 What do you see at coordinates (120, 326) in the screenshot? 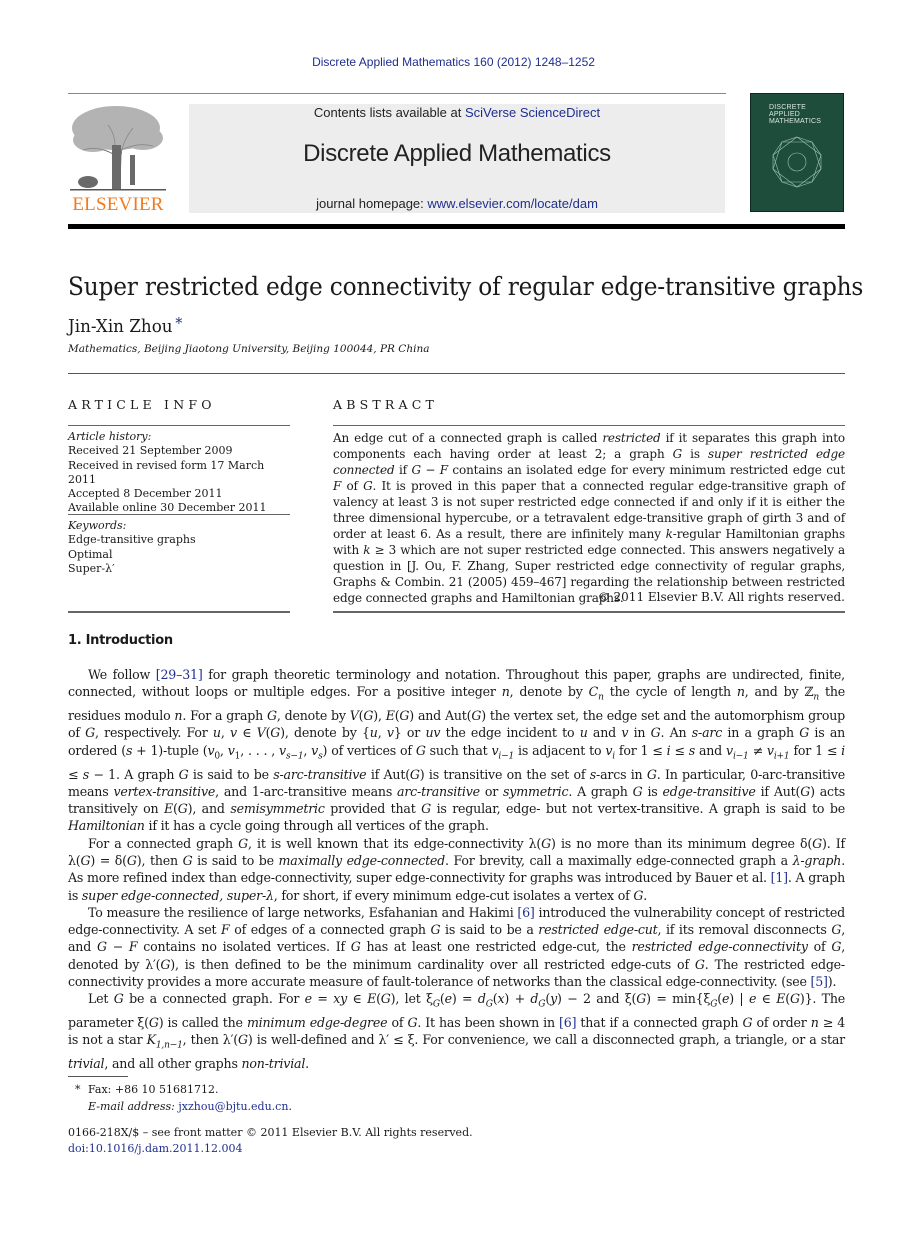
I see `author-name: Jin-Xin Zhou` at bounding box center [120, 326].